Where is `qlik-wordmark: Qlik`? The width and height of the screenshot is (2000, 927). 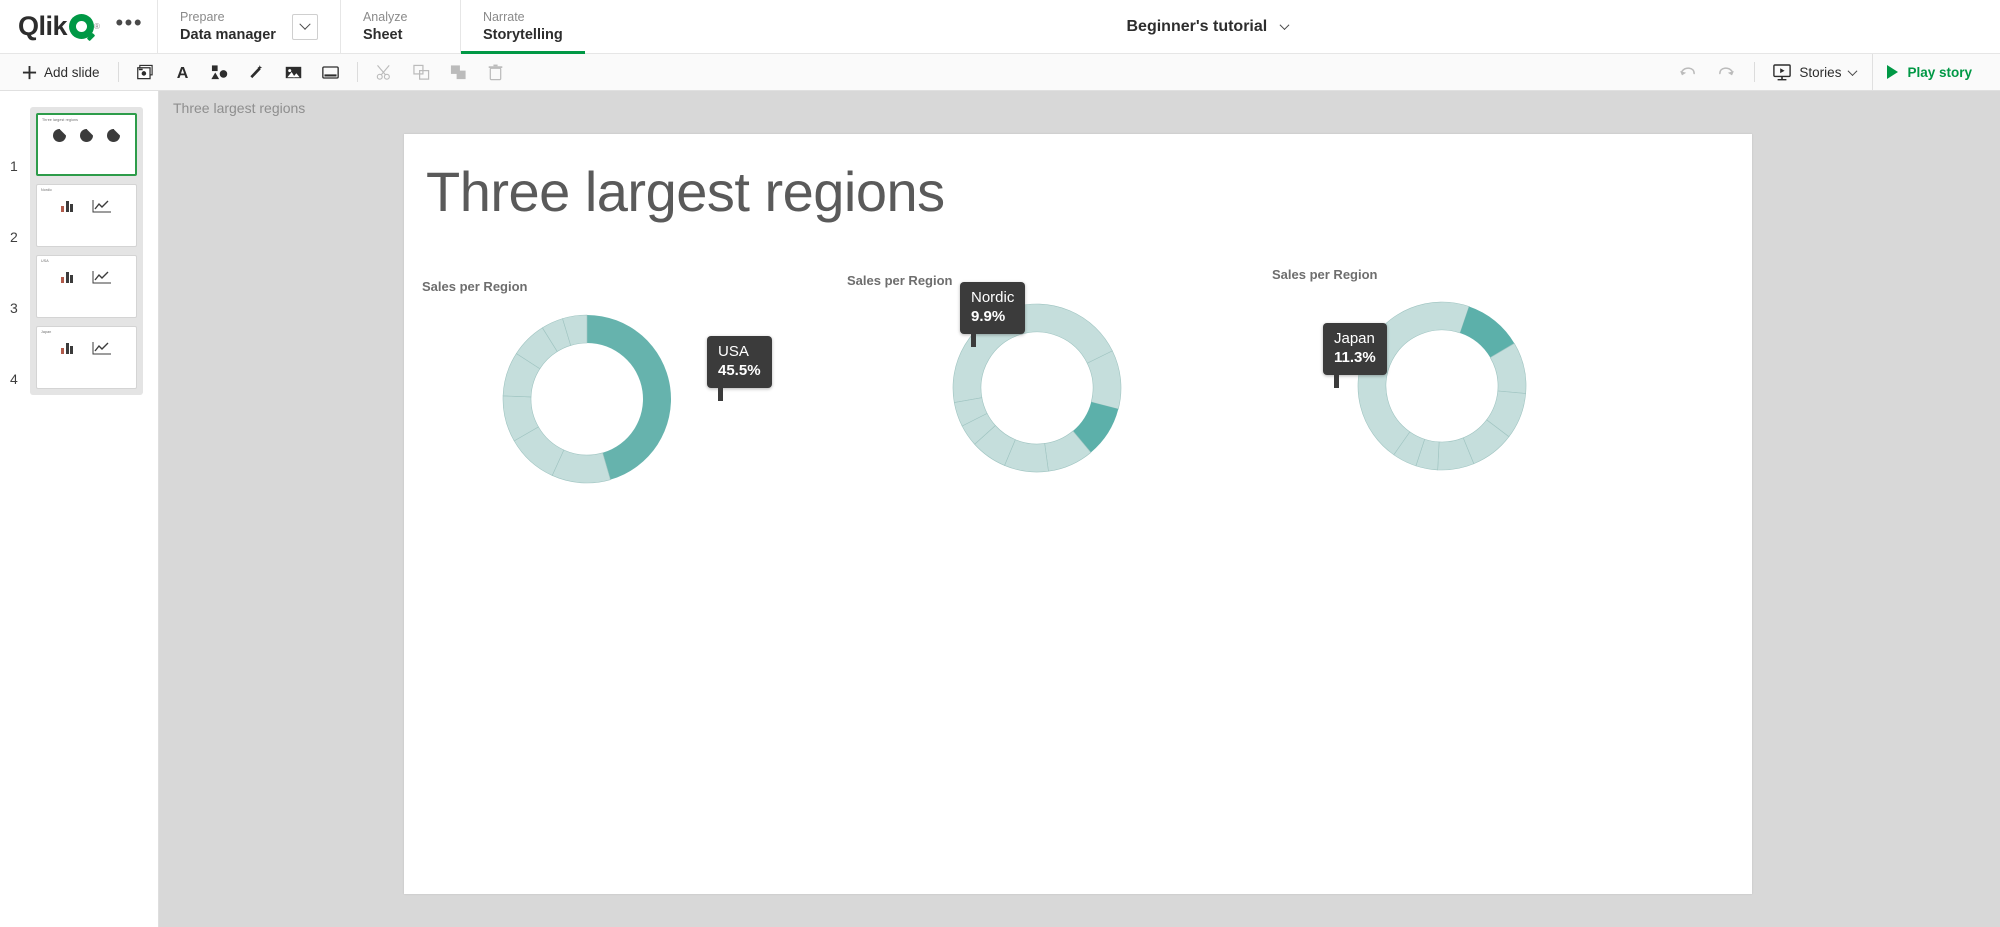
qlik-wordmark: Qlik is located at coordinates (43, 26).